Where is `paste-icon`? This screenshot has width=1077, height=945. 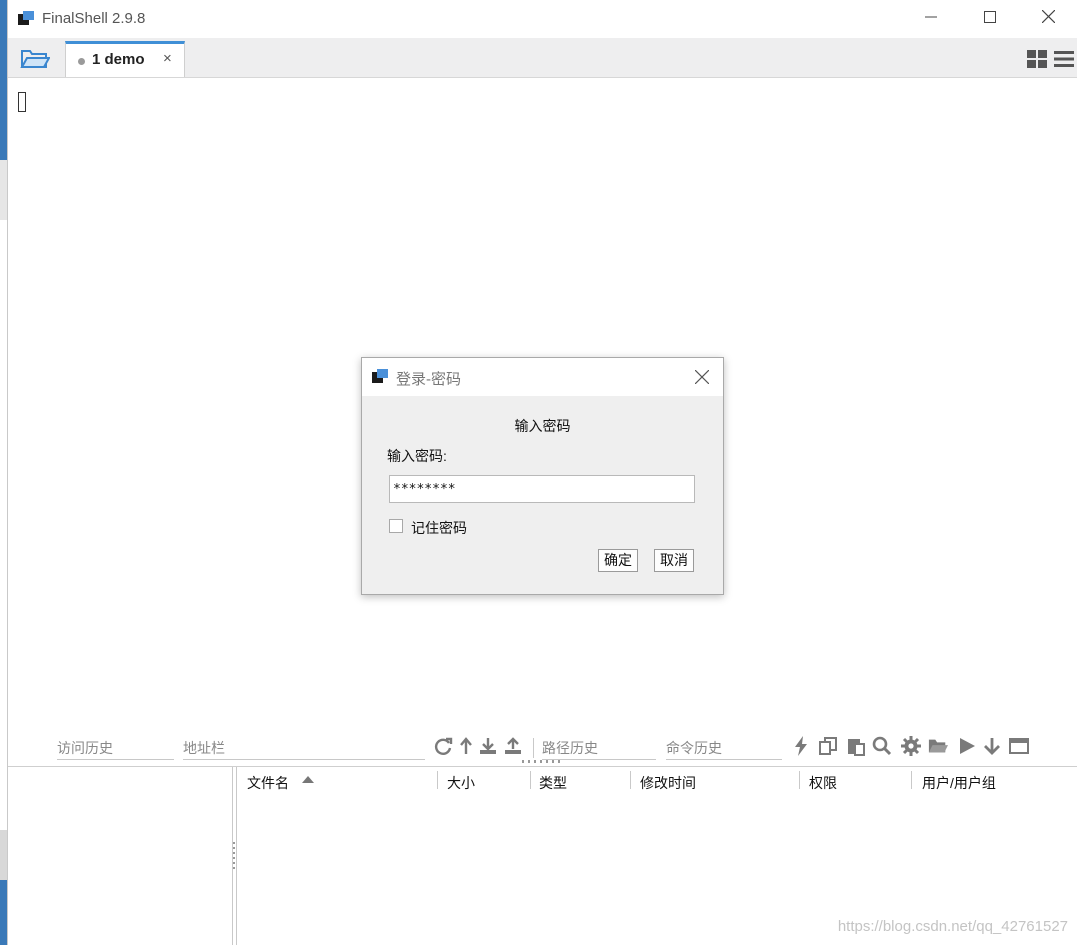
paste-icon is located at coordinates (856, 746).